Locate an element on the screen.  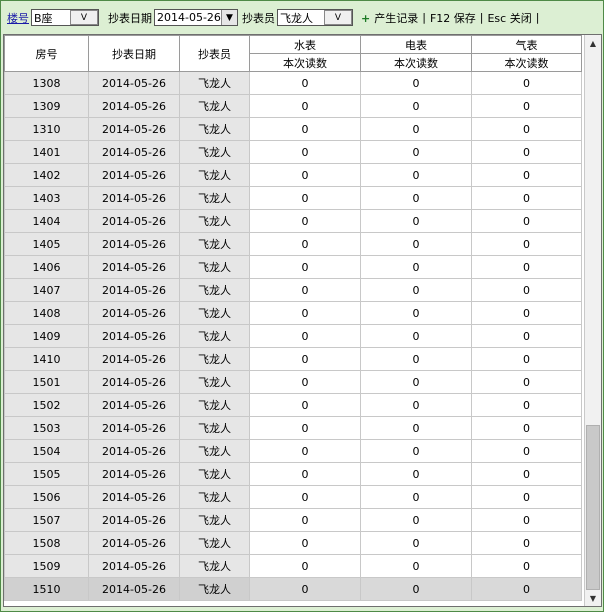
header-gas-reading: 本次读数 is located at coordinates (526, 62).